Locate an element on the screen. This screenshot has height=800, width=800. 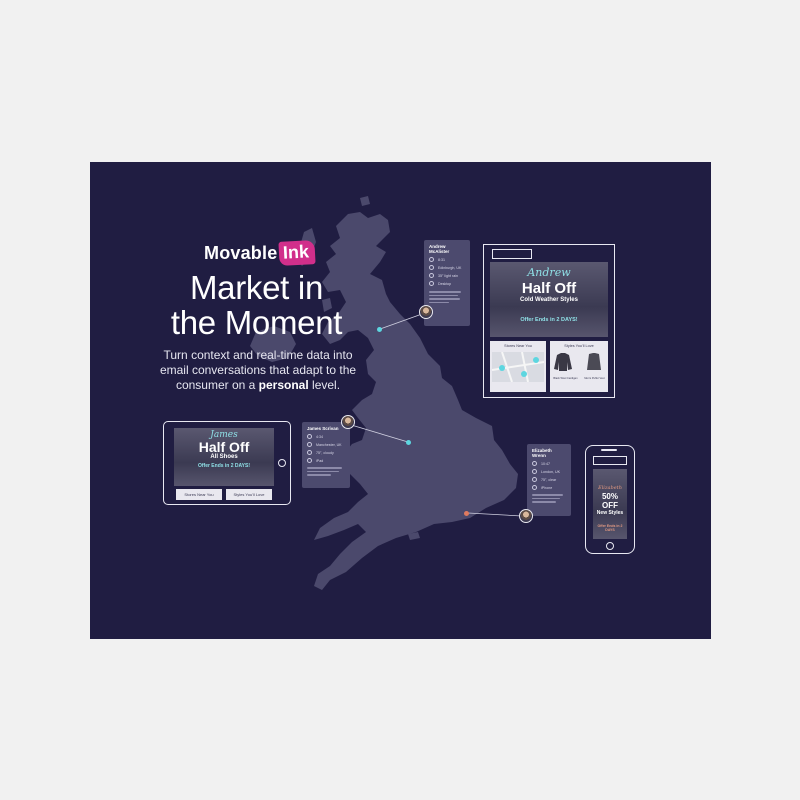
stores-near-you-module: Stores Near You is located at coordinates (518, 366).